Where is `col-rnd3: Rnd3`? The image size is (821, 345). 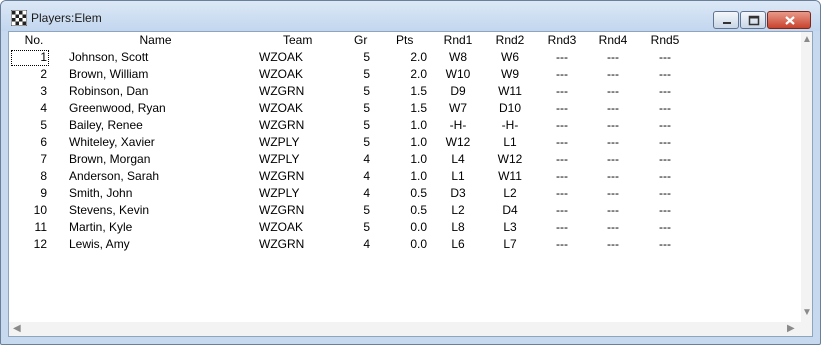 col-rnd3: Rnd3 is located at coordinates (562, 40).